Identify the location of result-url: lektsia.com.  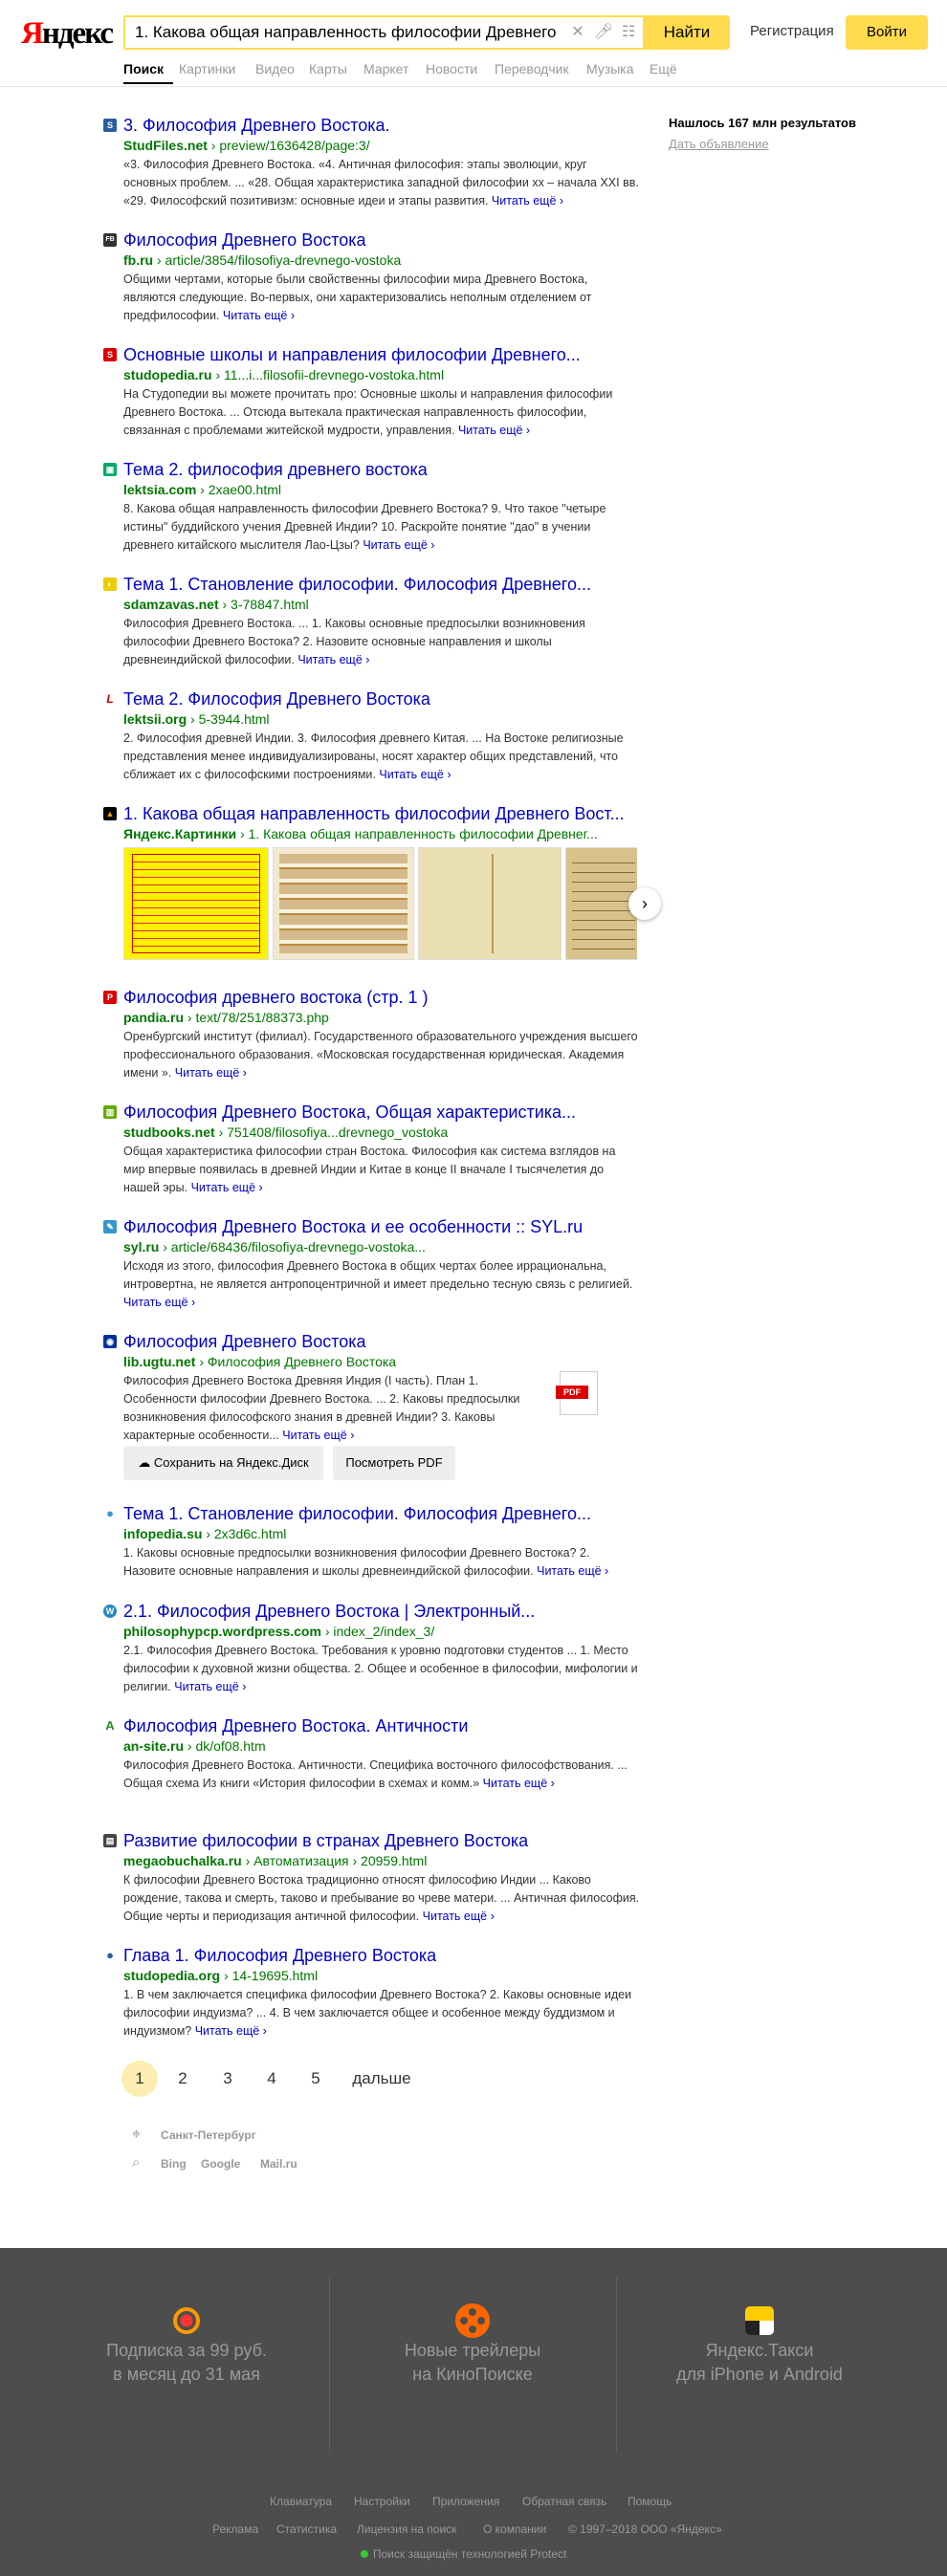
(160, 489).